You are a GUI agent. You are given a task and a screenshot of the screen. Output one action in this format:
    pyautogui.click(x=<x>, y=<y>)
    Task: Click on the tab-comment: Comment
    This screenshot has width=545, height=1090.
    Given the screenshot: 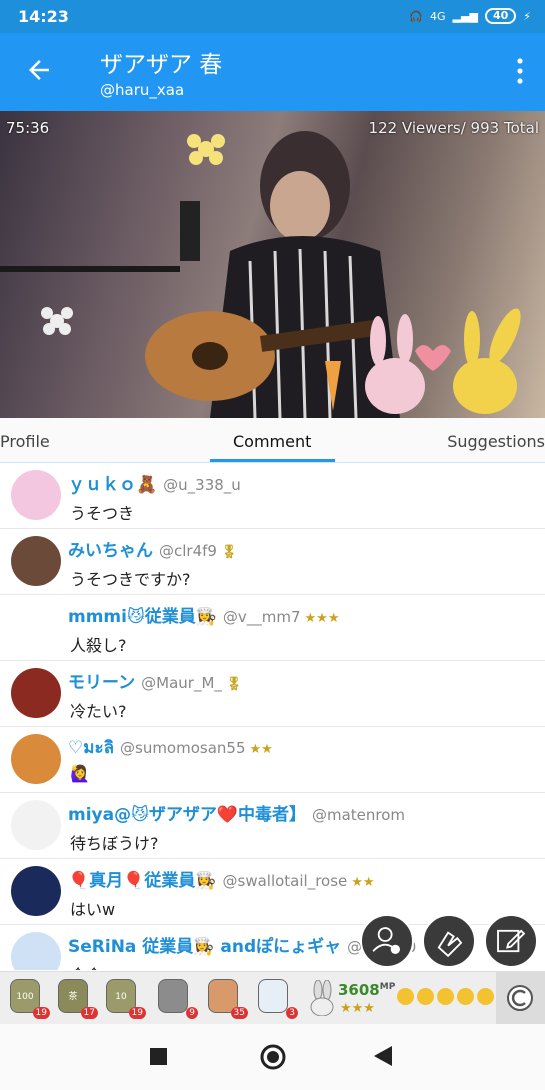 What is the action you would take?
    pyautogui.click(x=272, y=441)
    